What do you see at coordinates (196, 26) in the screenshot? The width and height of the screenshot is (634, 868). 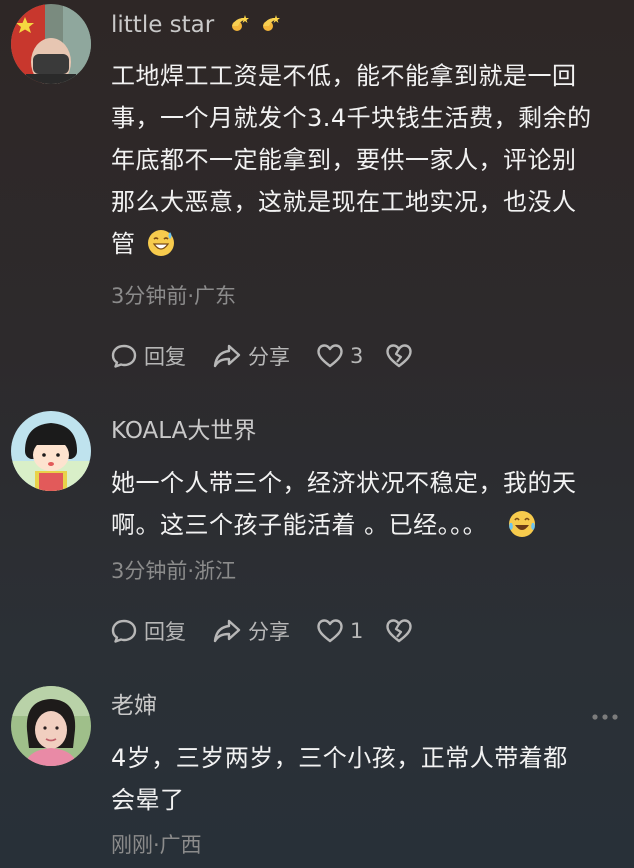 I see `username: little star` at bounding box center [196, 26].